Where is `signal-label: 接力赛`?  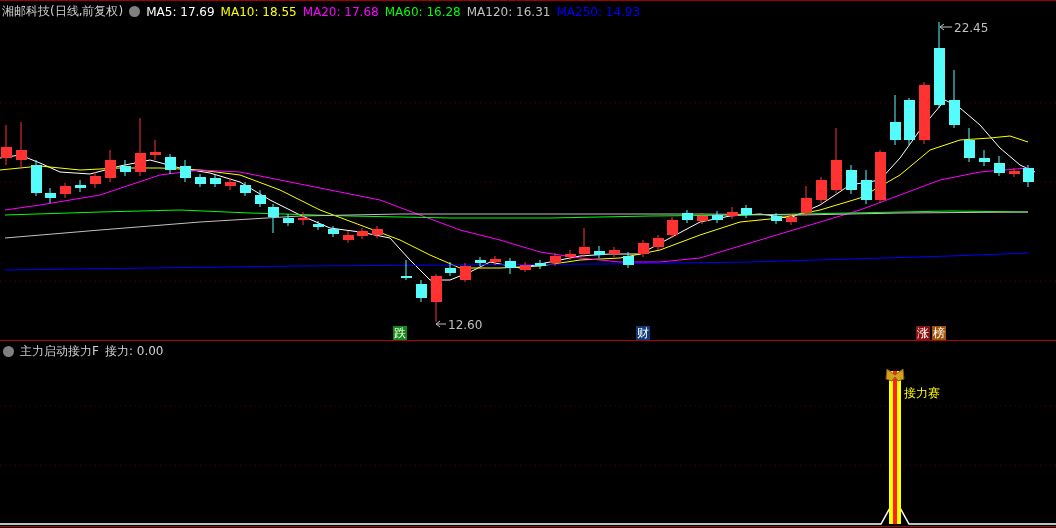 signal-label: 接力赛 is located at coordinates (922, 393).